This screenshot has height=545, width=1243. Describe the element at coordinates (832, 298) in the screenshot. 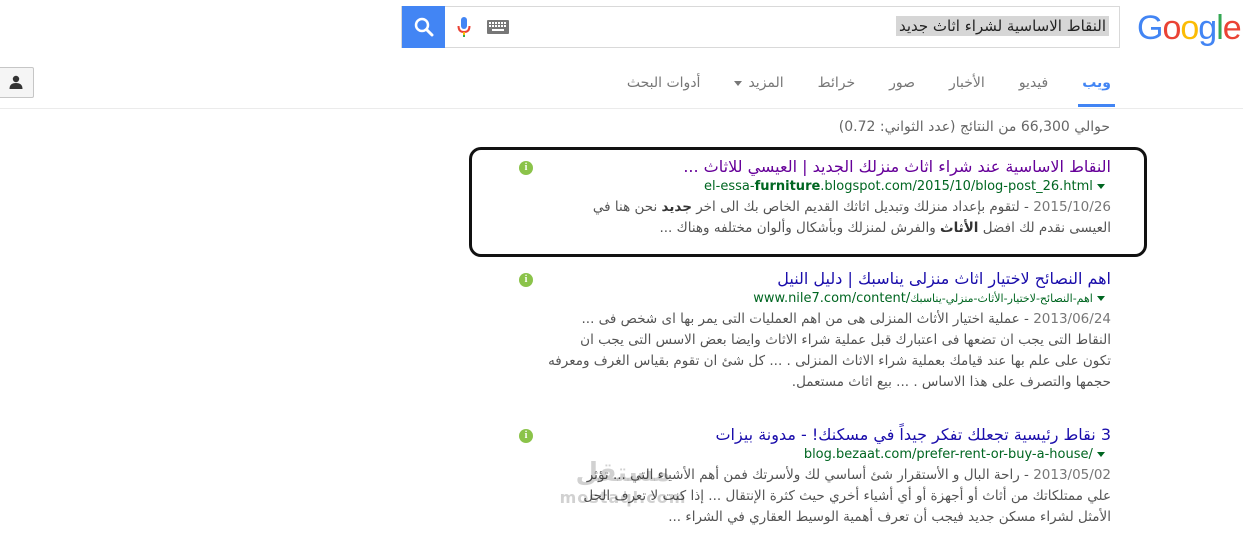

I see `url-part: www.nile7.com/content/` at that location.